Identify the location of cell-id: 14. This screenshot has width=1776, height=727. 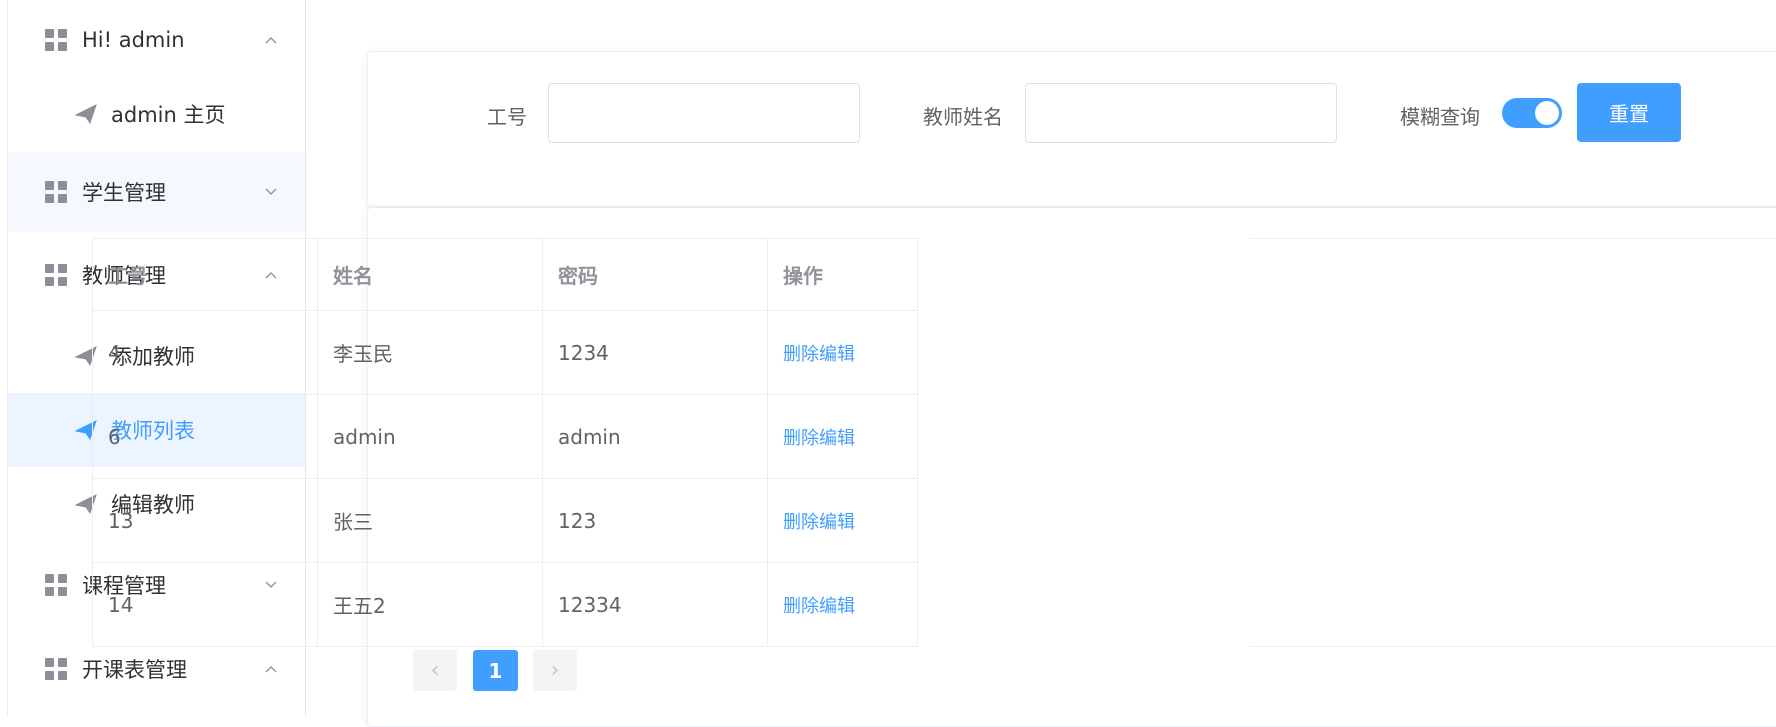
(205, 604).